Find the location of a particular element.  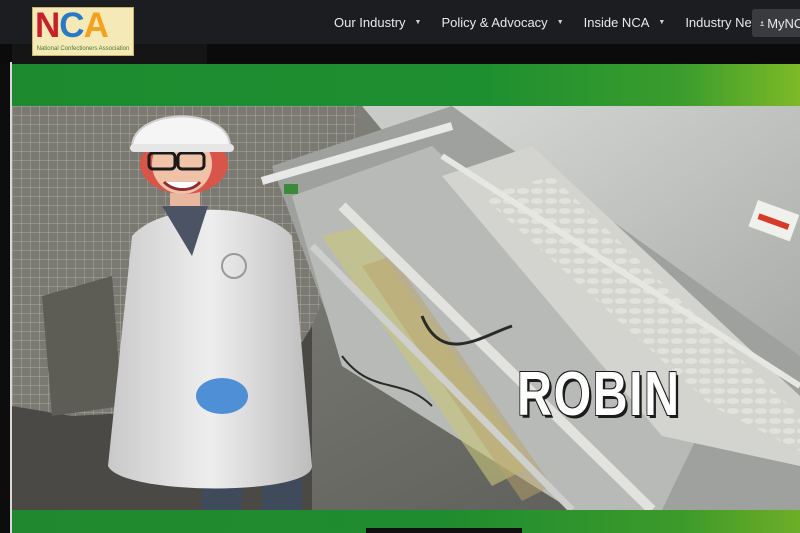

nca-logo: NCA National Confectioners Association is located at coordinates (83, 31).